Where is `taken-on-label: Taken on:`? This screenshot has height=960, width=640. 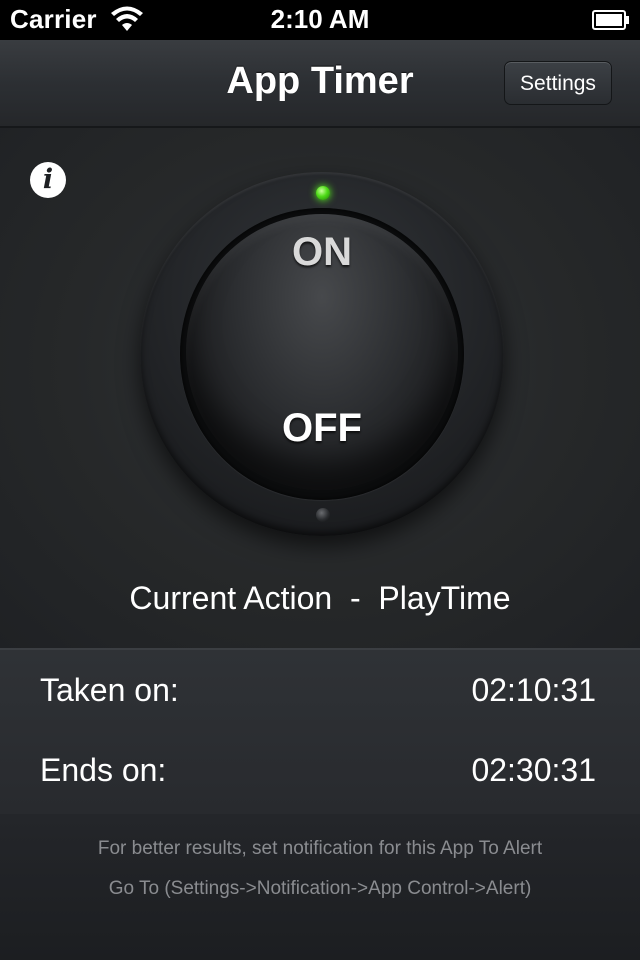
taken-on-label: Taken on: is located at coordinates (109, 690).